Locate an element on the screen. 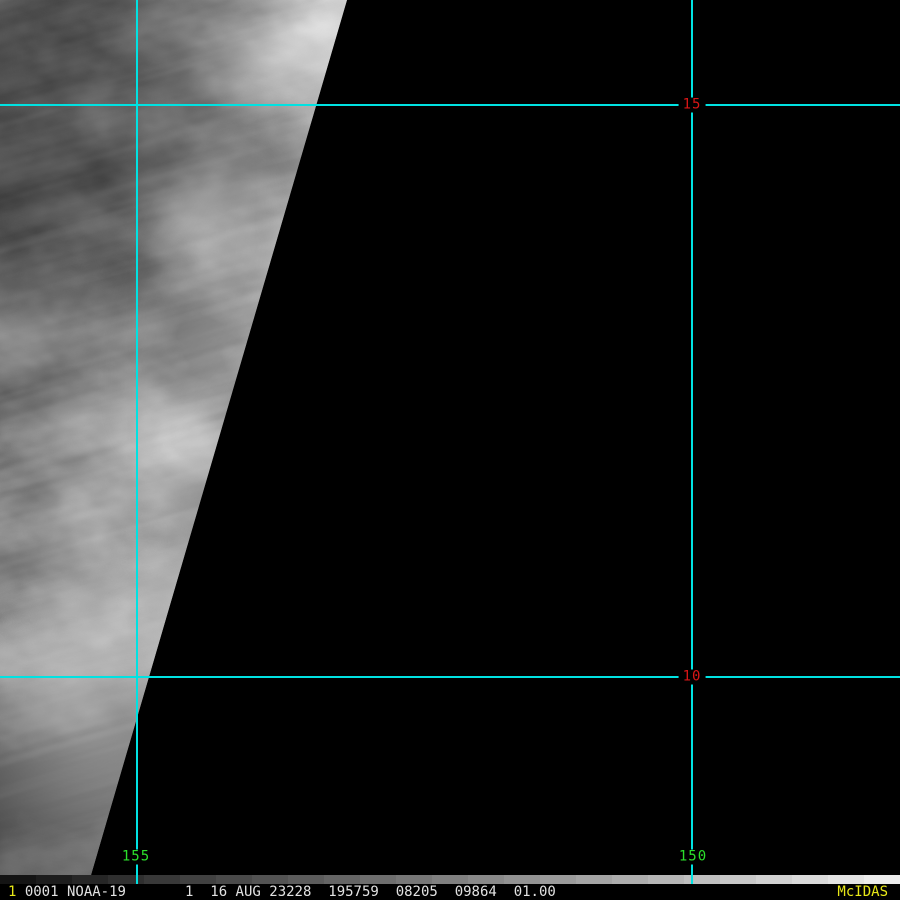 This screenshot has width=900, height=900. latitude-label-10: 10 is located at coordinates (692, 677).